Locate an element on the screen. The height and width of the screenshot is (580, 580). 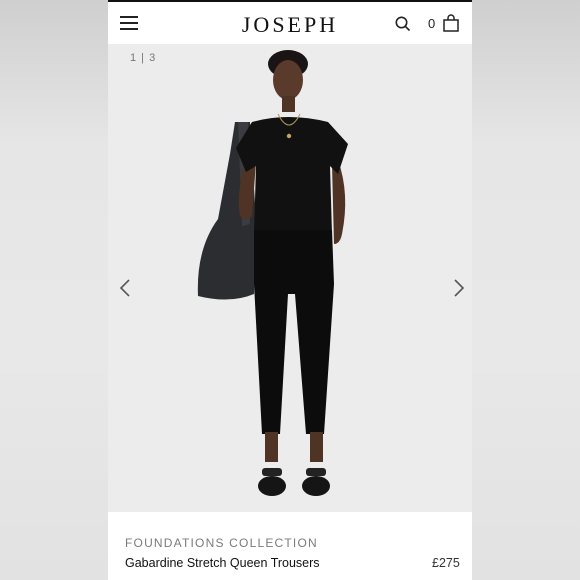
image-counter: 1 | 3 is located at coordinates (143, 58).